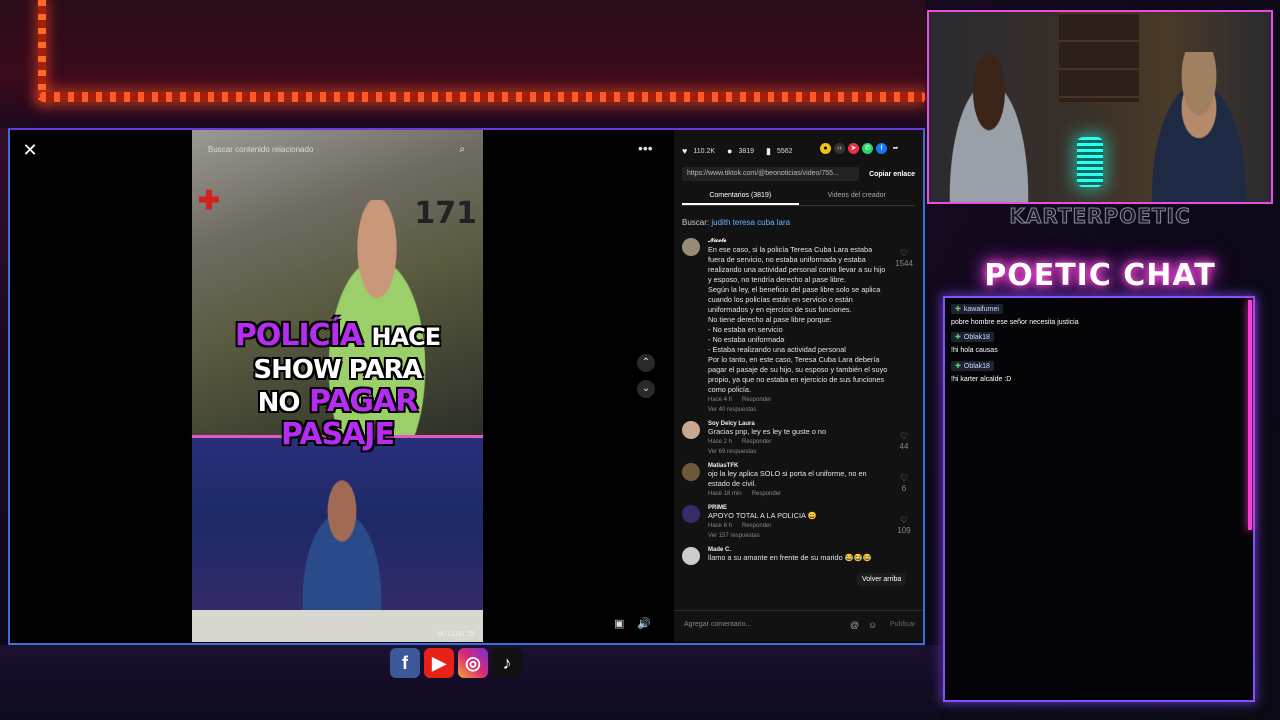 The image size is (1280, 720). What do you see at coordinates (338, 434) in the screenshot?
I see `caption-word: PASAJE` at bounding box center [338, 434].